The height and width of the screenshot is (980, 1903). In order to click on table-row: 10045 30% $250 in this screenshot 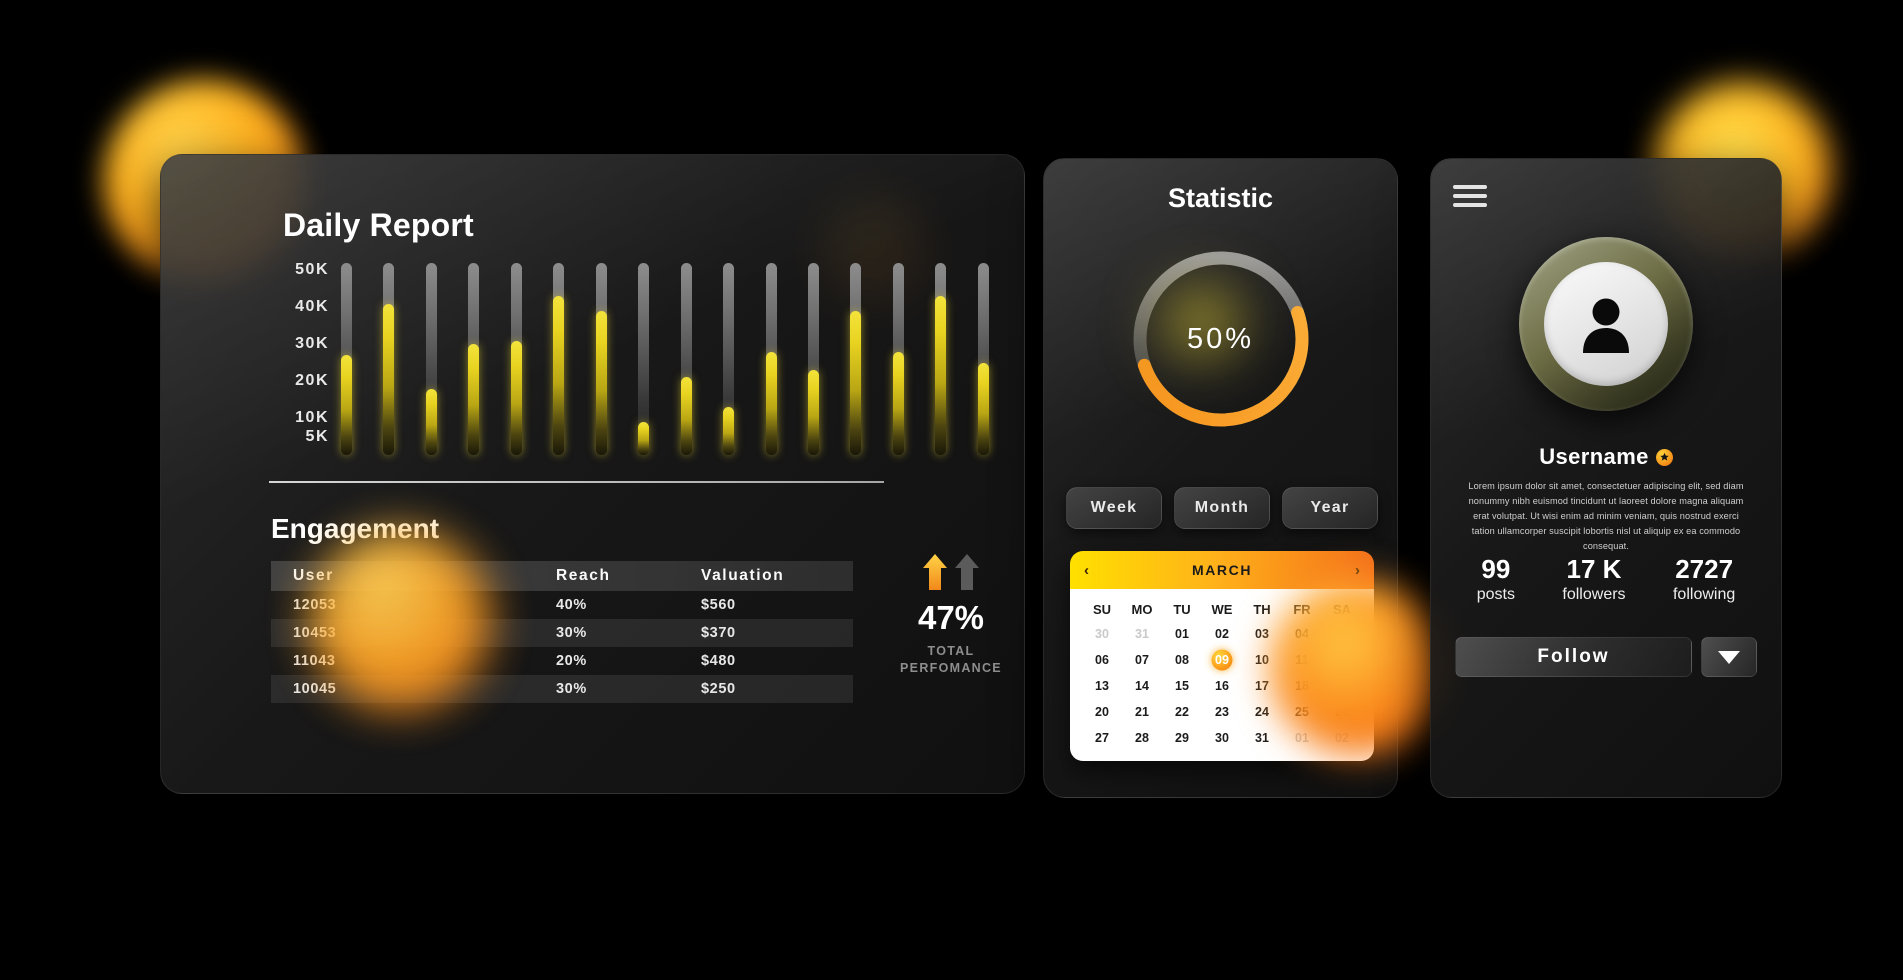, I will do `click(562, 689)`.